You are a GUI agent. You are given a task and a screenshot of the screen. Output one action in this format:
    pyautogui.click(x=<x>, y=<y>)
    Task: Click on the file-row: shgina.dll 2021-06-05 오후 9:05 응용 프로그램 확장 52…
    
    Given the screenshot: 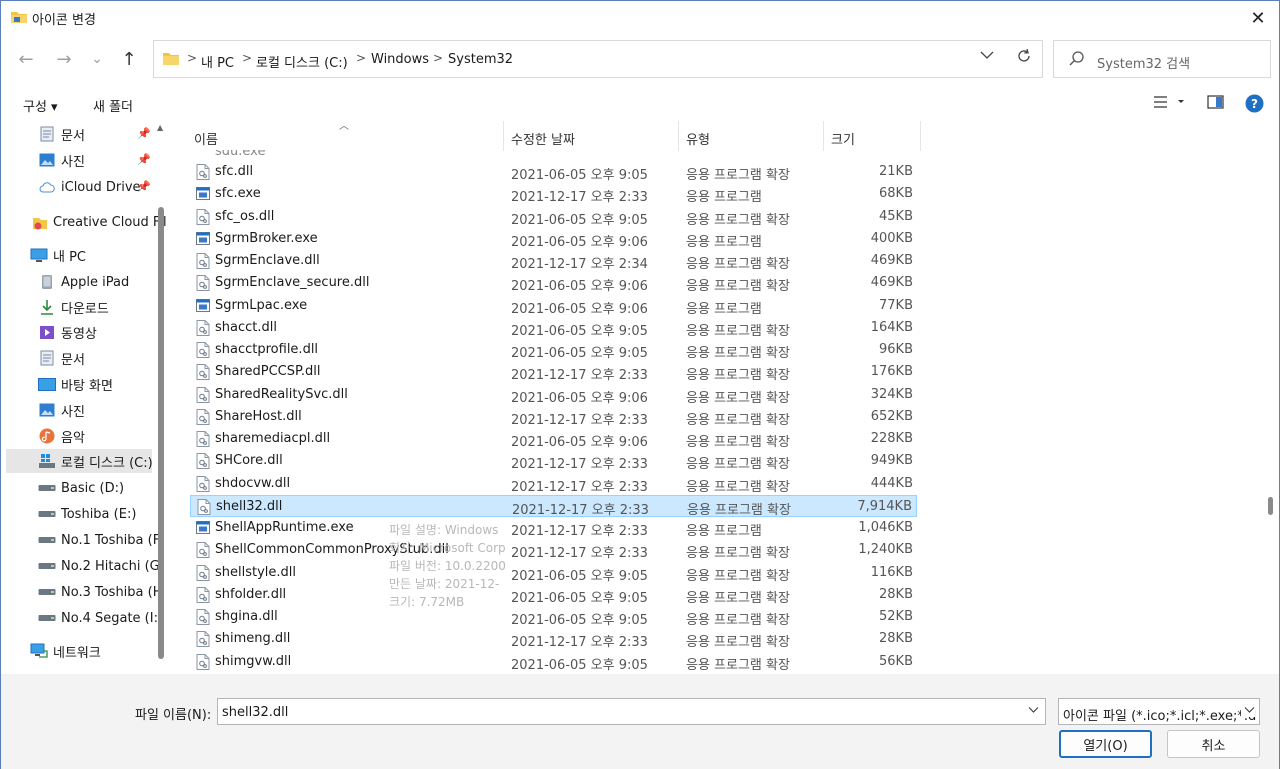 What is the action you would take?
    pyautogui.click(x=553, y=617)
    